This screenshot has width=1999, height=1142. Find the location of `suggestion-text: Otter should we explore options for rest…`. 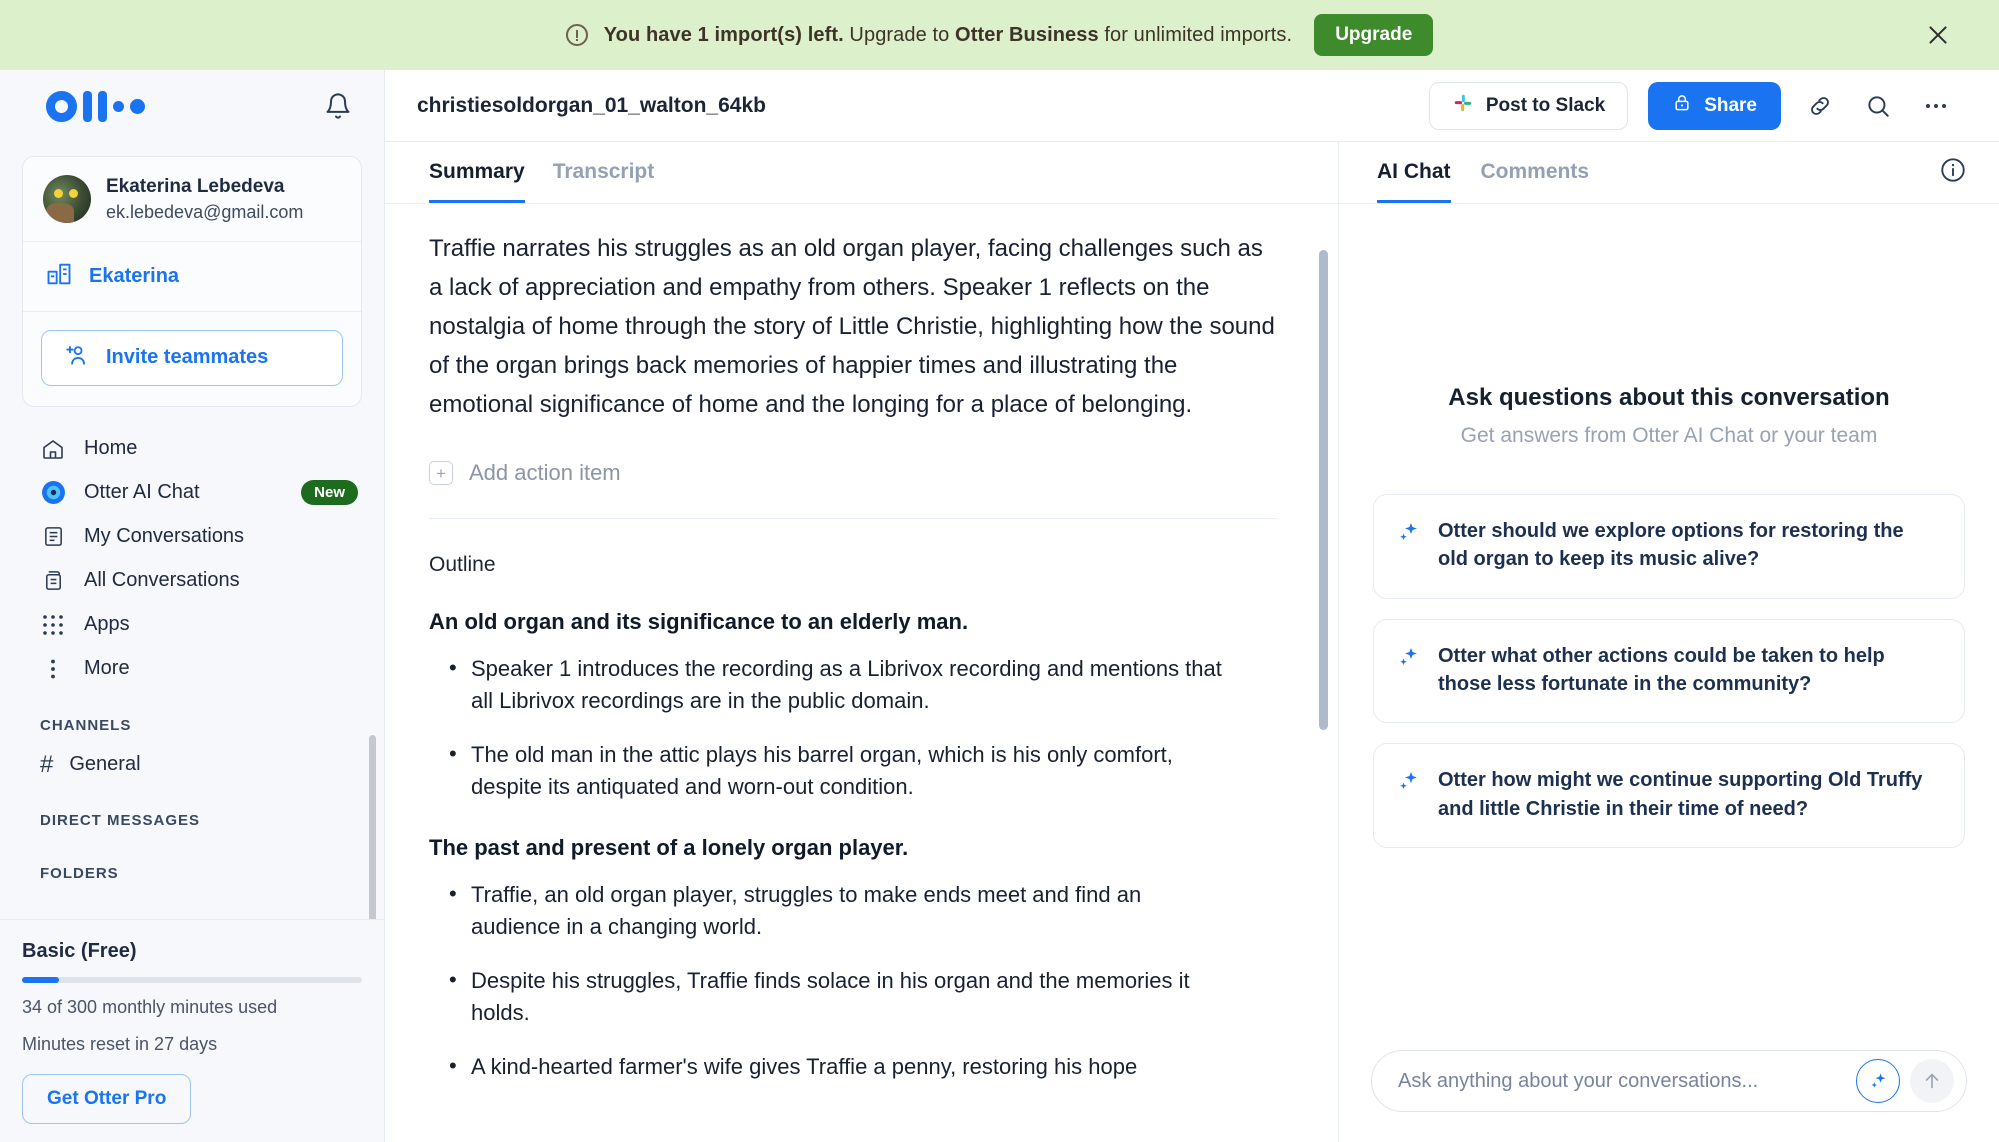

suggestion-text: Otter should we explore options for rest… is located at coordinates (1671, 545).